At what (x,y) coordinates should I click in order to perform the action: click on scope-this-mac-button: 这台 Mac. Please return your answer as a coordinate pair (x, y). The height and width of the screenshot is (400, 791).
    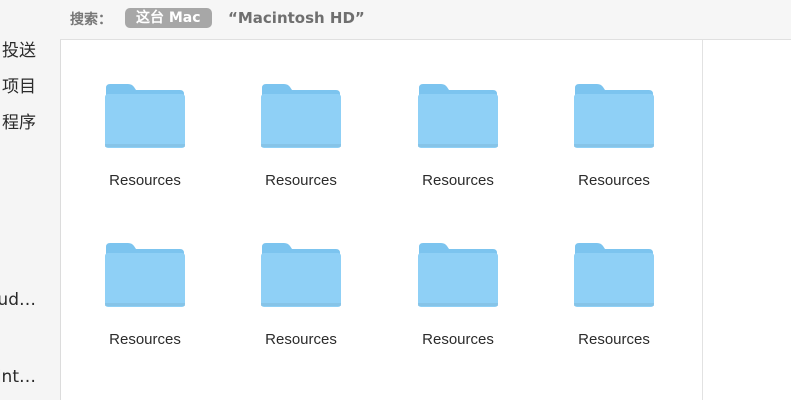
    Looking at the image, I should click on (168, 18).